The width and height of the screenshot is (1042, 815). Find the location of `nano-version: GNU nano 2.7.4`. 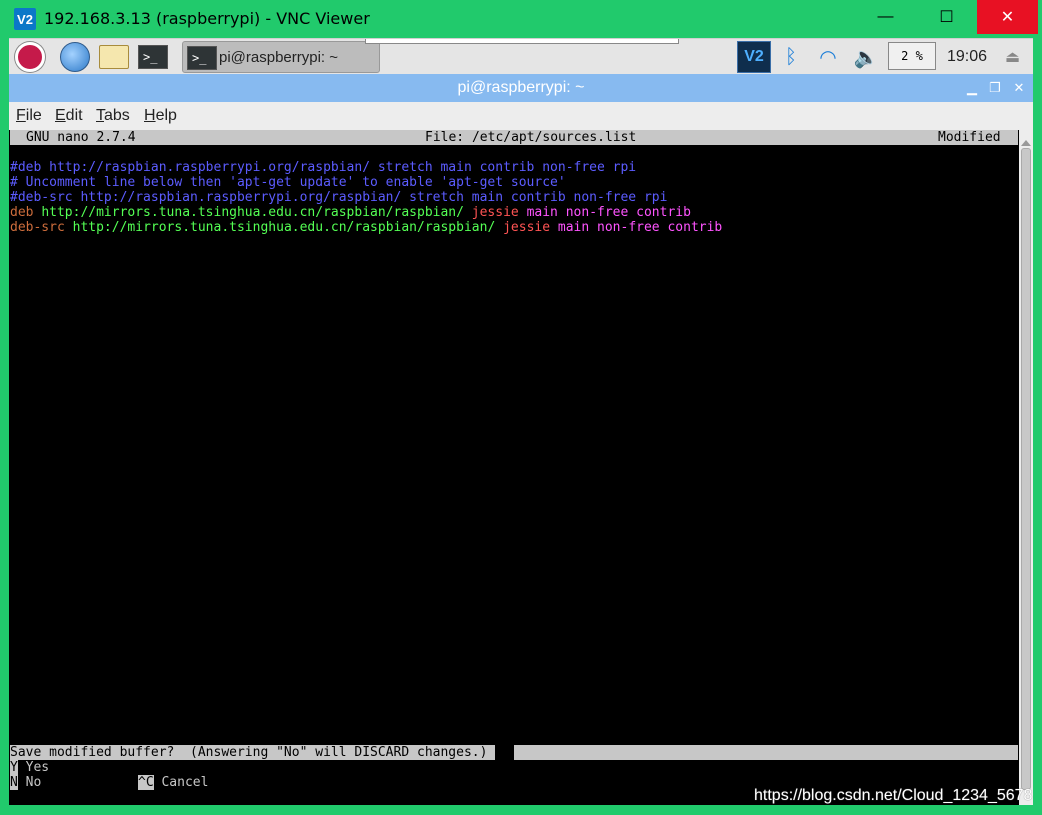

nano-version: GNU nano 2.7.4 is located at coordinates (81, 137).